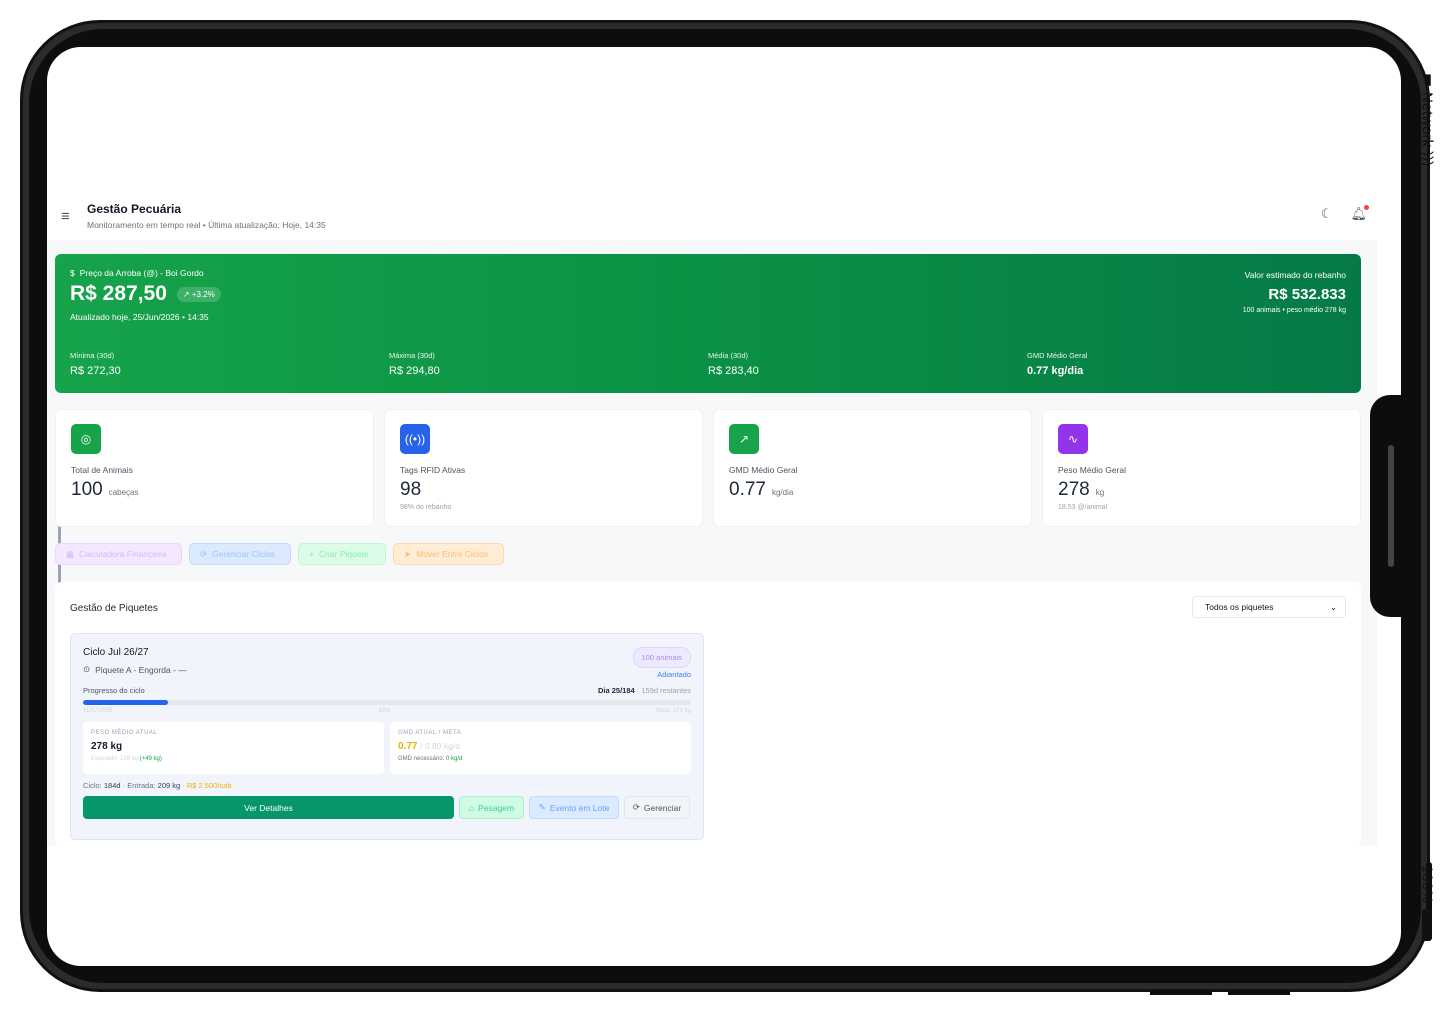 This screenshot has width=1452, height=1015. Describe the element at coordinates (87, 489) in the screenshot. I see `card-value: 100` at that location.